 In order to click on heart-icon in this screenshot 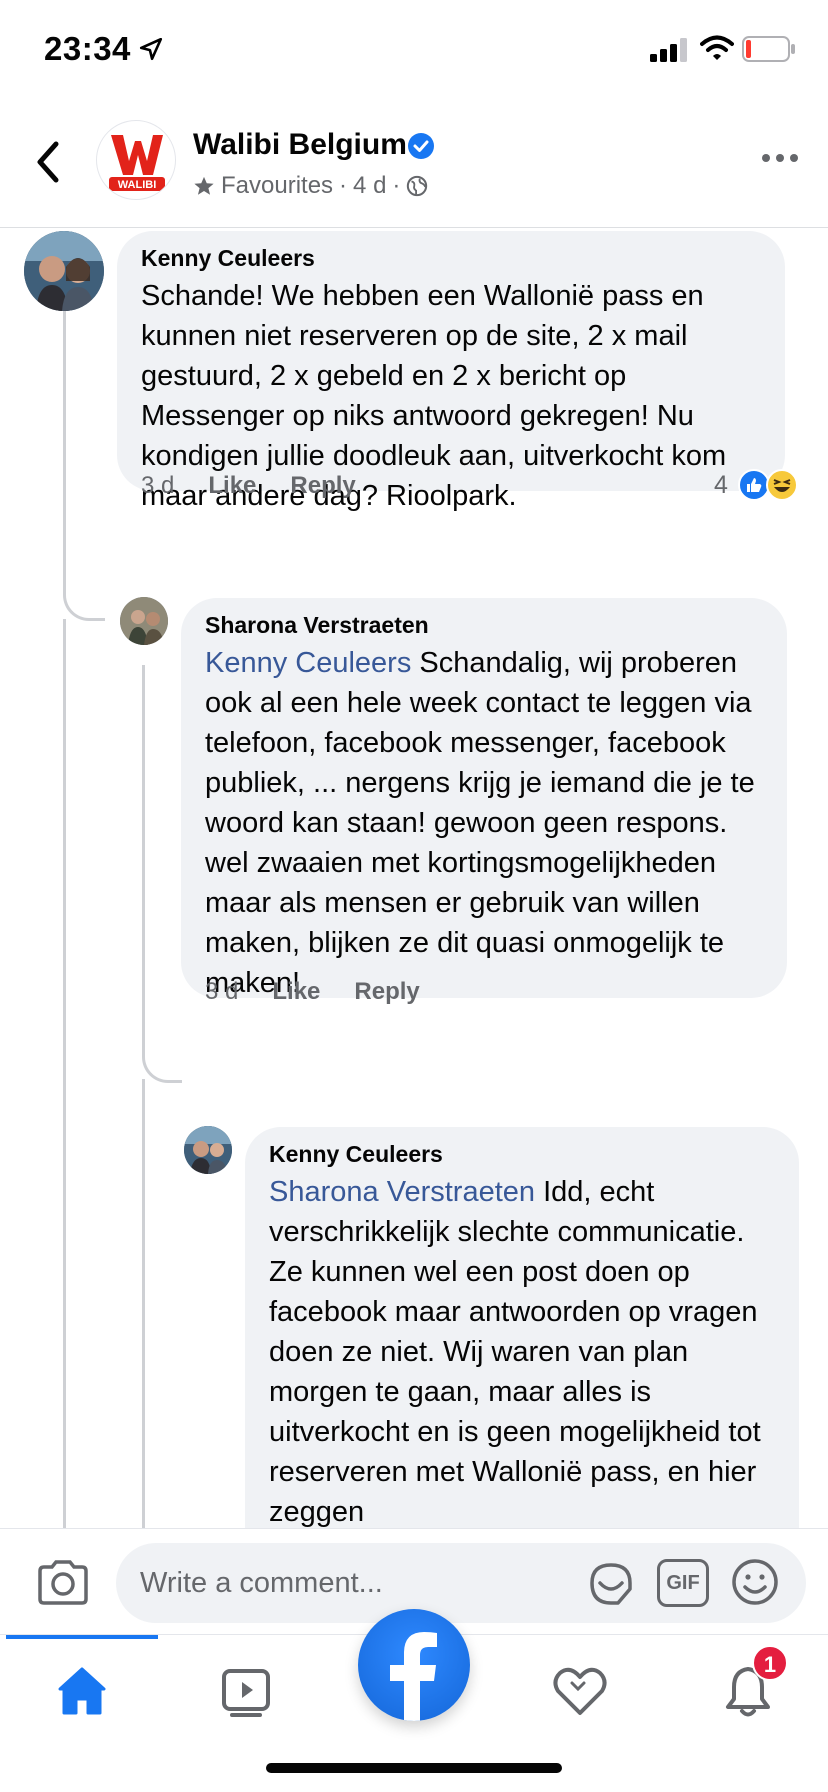, I will do `click(580, 1691)`.